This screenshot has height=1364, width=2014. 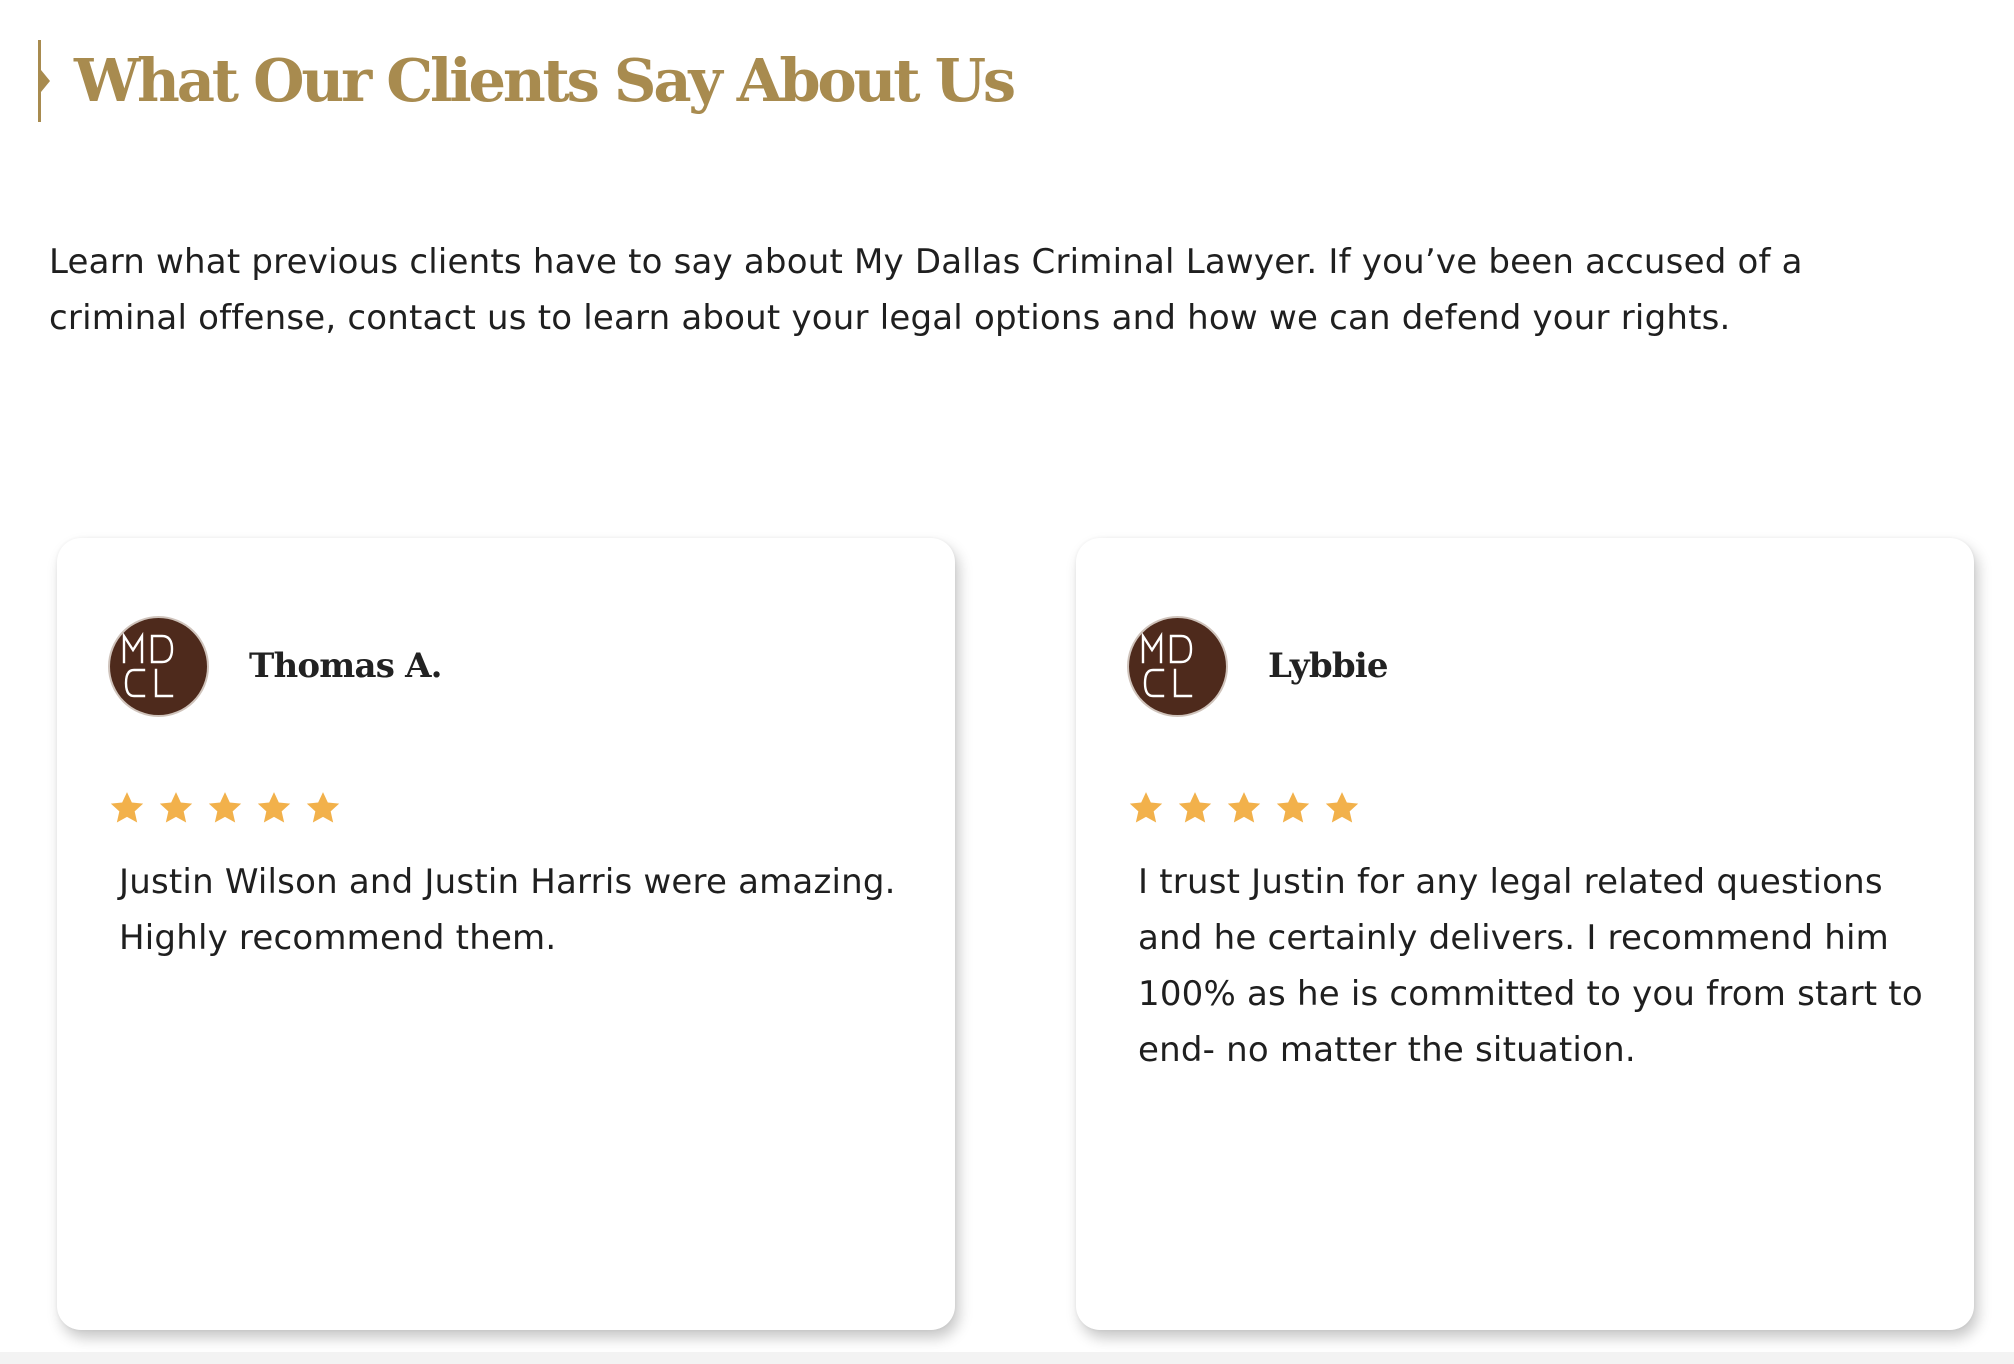 What do you see at coordinates (45, 81) in the screenshot?
I see `heading-accent-notch` at bounding box center [45, 81].